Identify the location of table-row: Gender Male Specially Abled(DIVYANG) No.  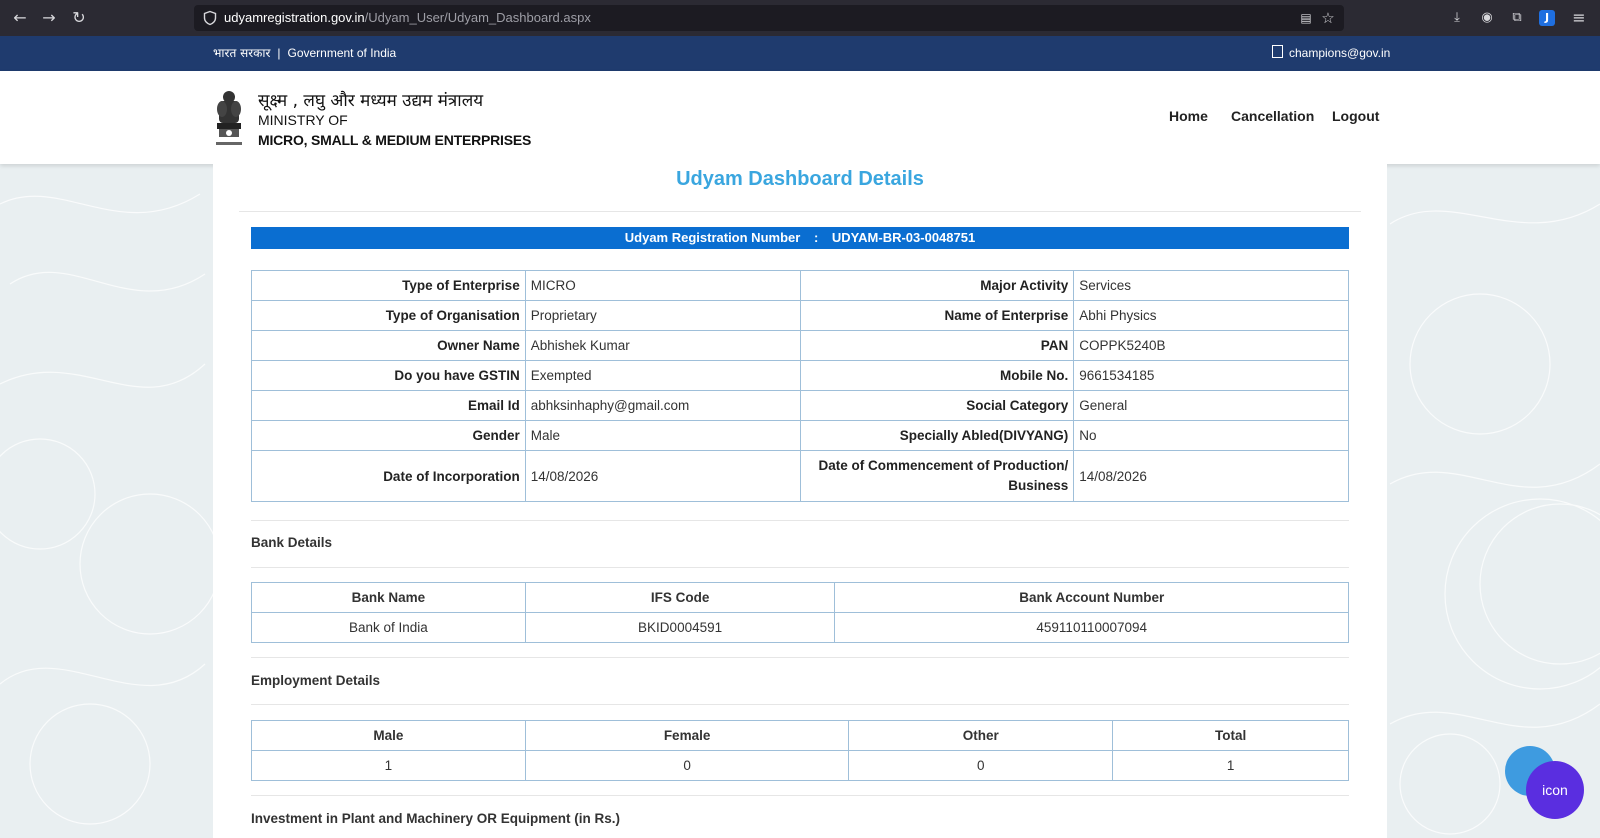
(800, 435).